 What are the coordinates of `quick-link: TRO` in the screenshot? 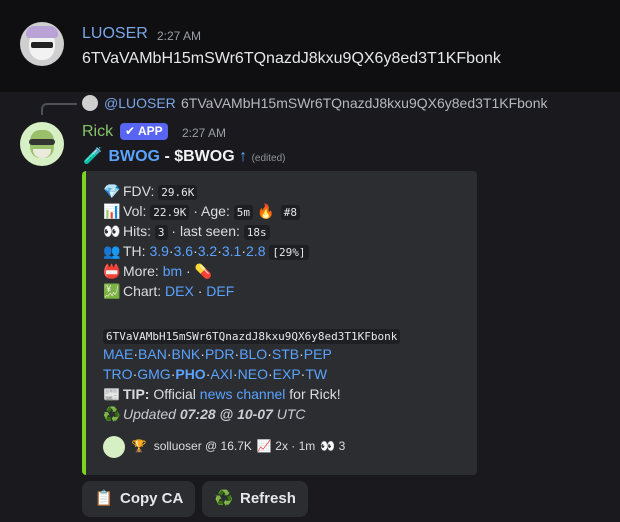 It's located at (118, 374).